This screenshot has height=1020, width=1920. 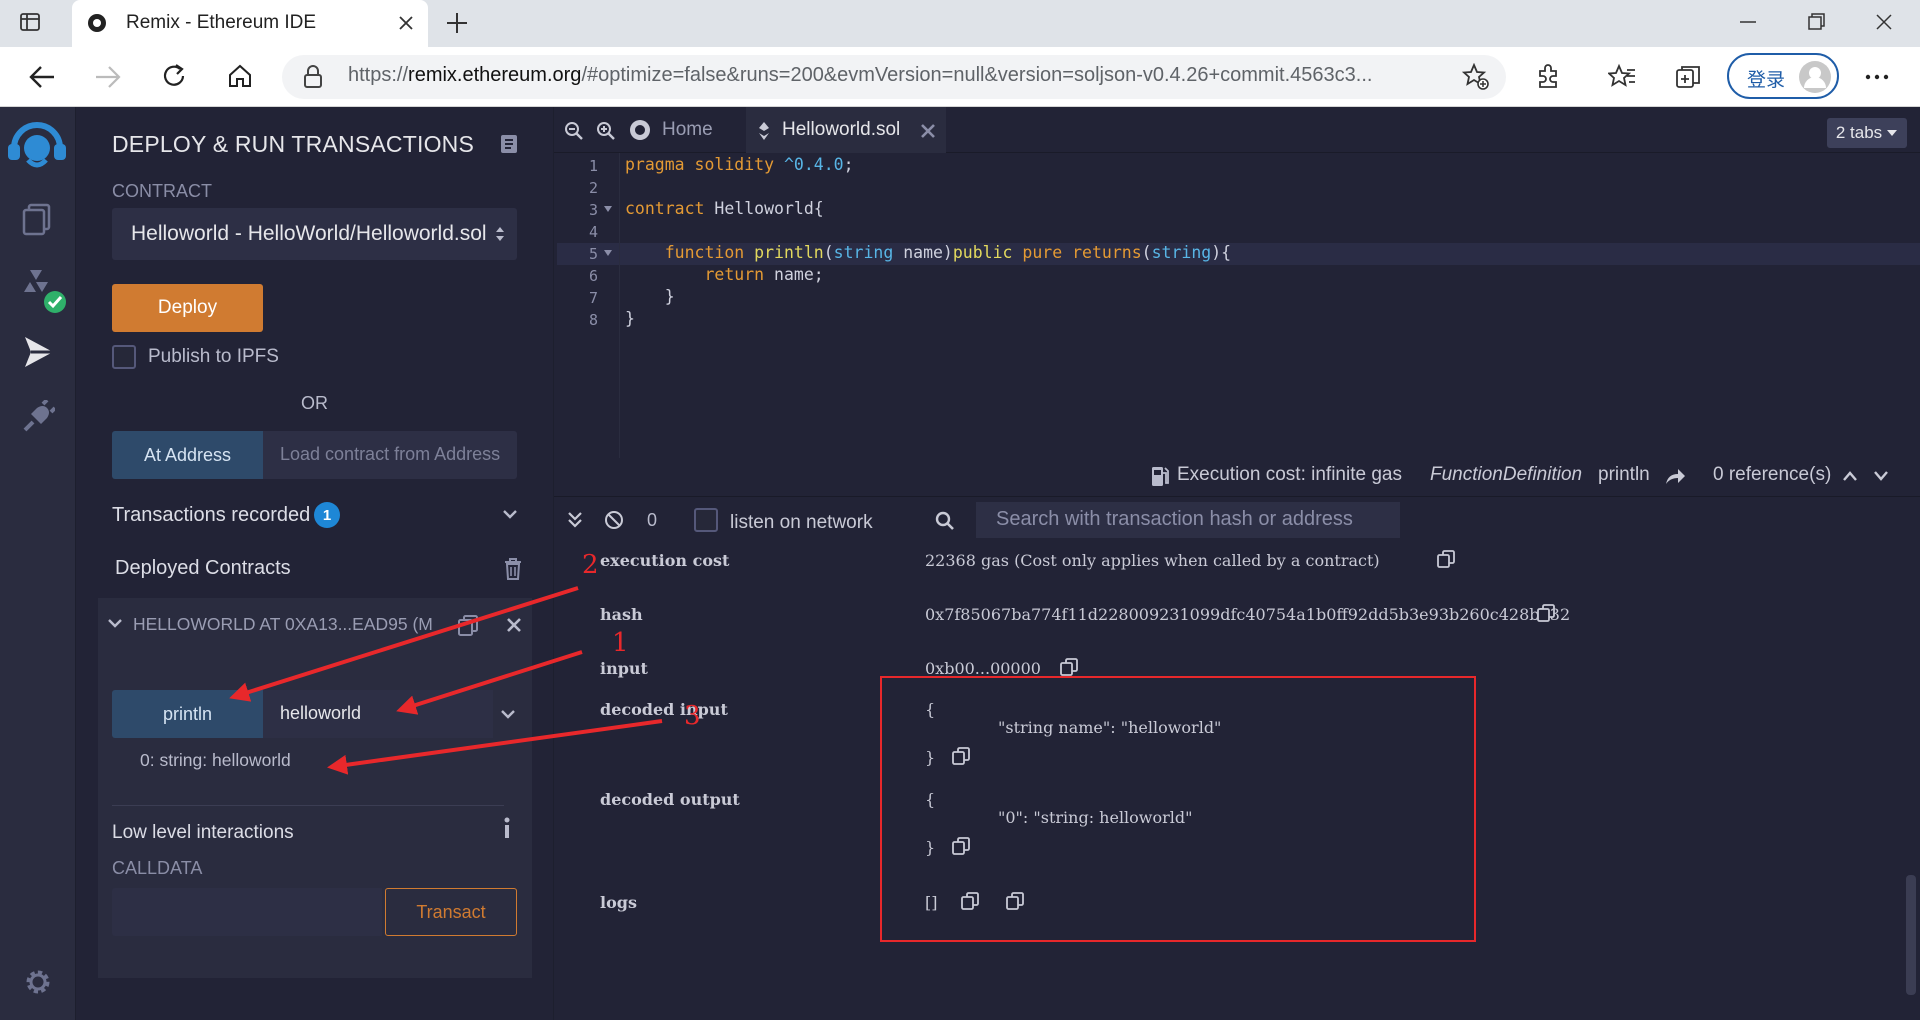 What do you see at coordinates (590, 565) in the screenshot?
I see `annotation-number-2: 2` at bounding box center [590, 565].